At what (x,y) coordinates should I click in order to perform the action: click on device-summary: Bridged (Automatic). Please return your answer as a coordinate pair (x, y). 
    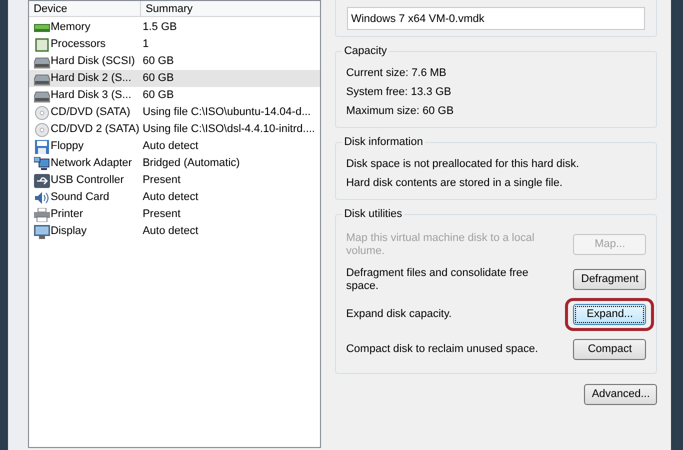
    Looking at the image, I should click on (191, 164).